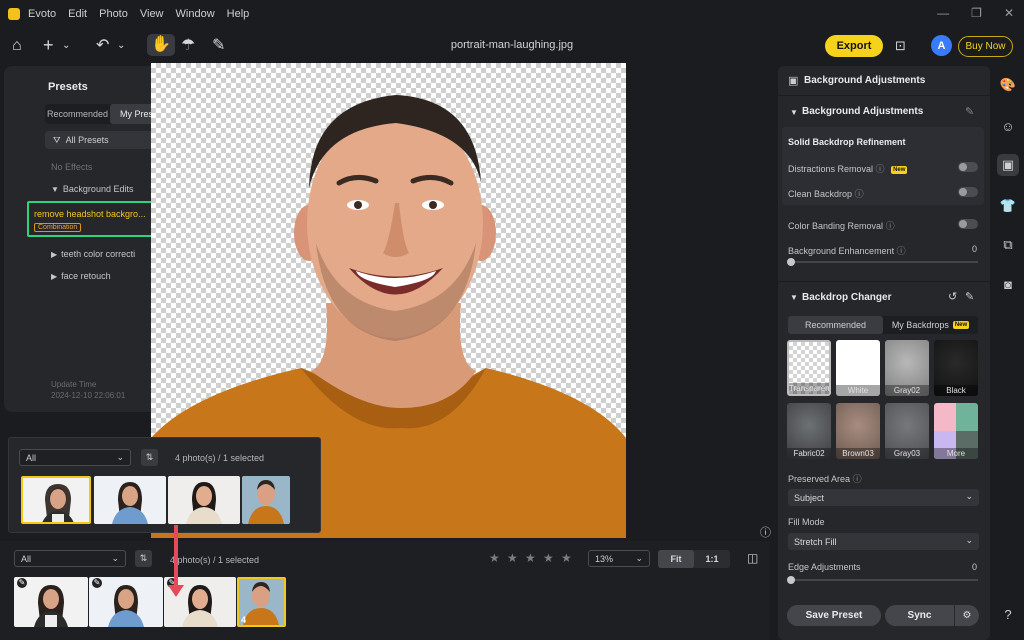  Describe the element at coordinates (862, 111) in the screenshot. I see `section-title: Background Adjustments` at that location.